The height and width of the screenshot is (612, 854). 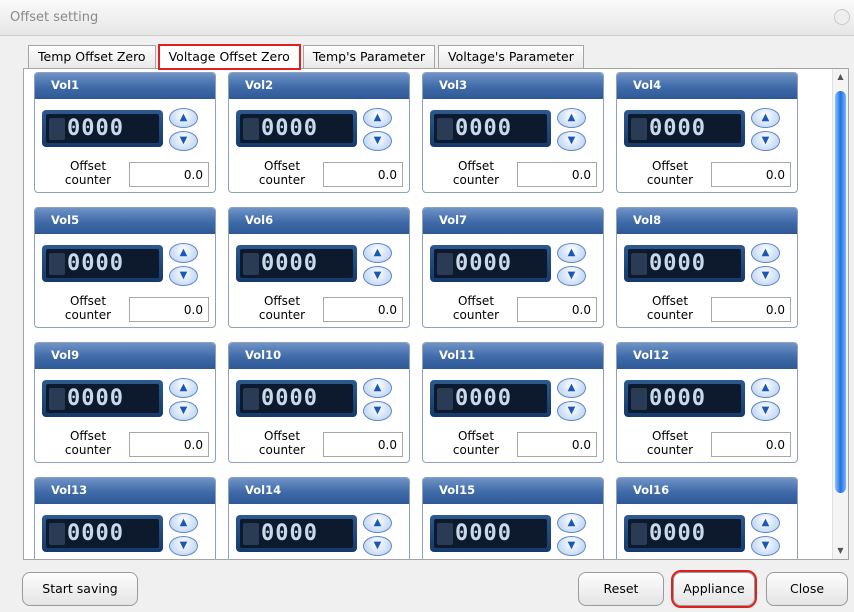 I want to click on appliance-button: Appliance, so click(x=714, y=589).